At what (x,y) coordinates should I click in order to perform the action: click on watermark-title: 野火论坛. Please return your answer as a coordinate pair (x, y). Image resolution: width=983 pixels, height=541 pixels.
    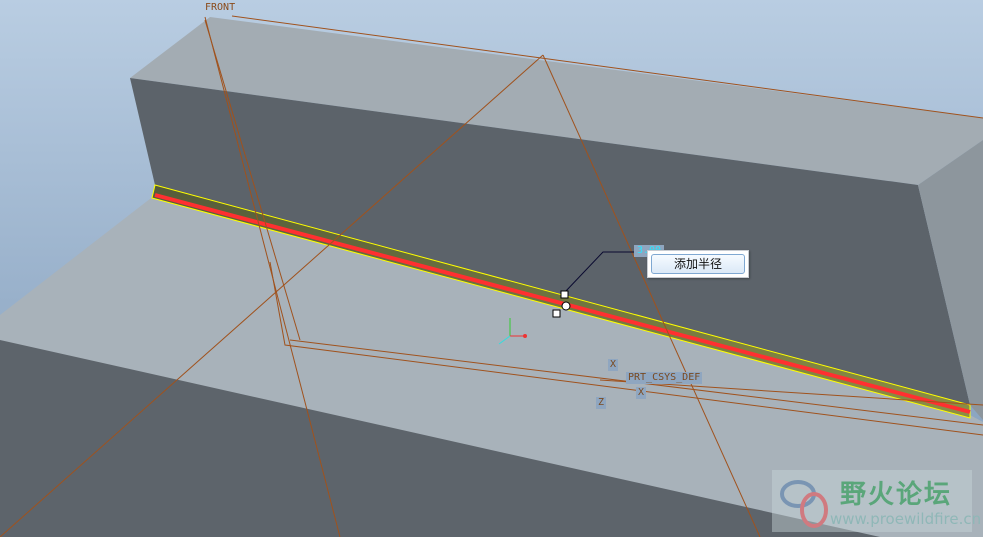
    Looking at the image, I should click on (896, 495).